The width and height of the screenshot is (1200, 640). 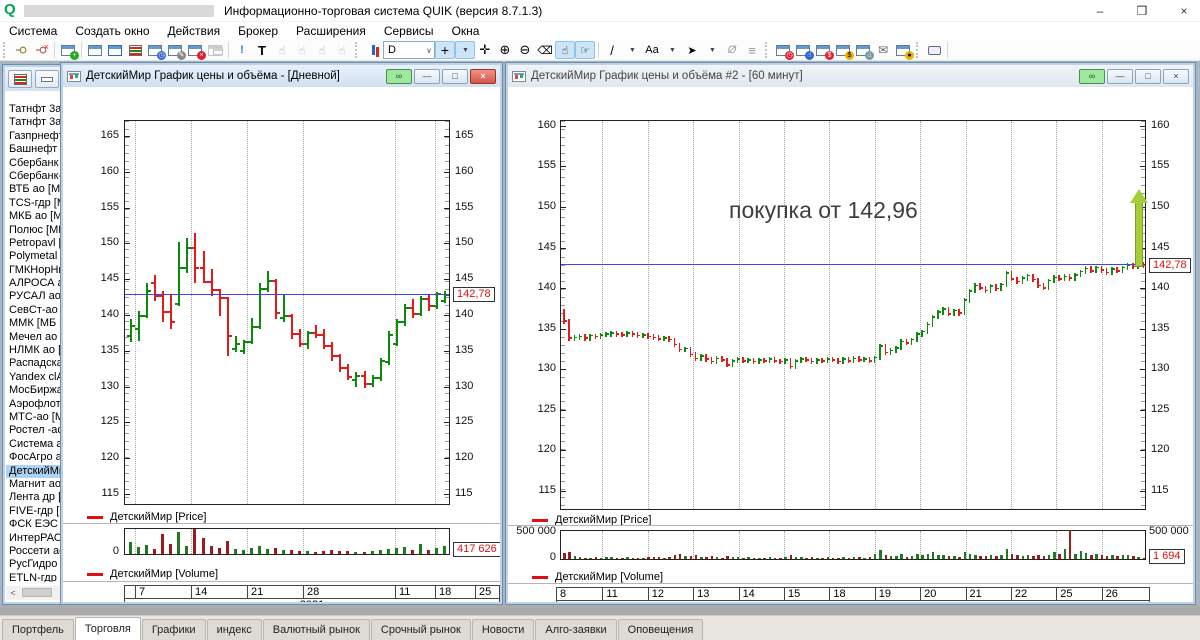 What do you see at coordinates (107, 628) in the screenshot?
I see `tab-Торговля: Торговля` at bounding box center [107, 628].